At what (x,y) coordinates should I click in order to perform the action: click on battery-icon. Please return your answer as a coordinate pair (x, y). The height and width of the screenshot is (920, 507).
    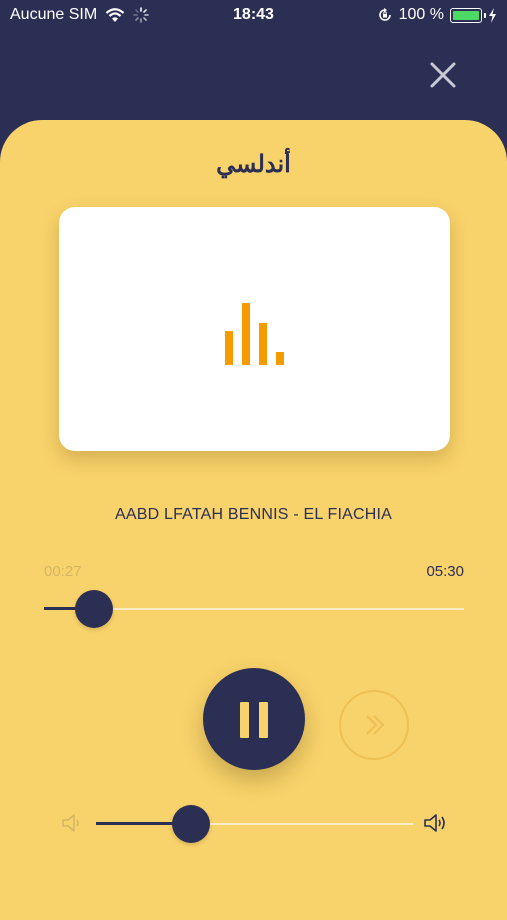
    Looking at the image, I should click on (468, 15).